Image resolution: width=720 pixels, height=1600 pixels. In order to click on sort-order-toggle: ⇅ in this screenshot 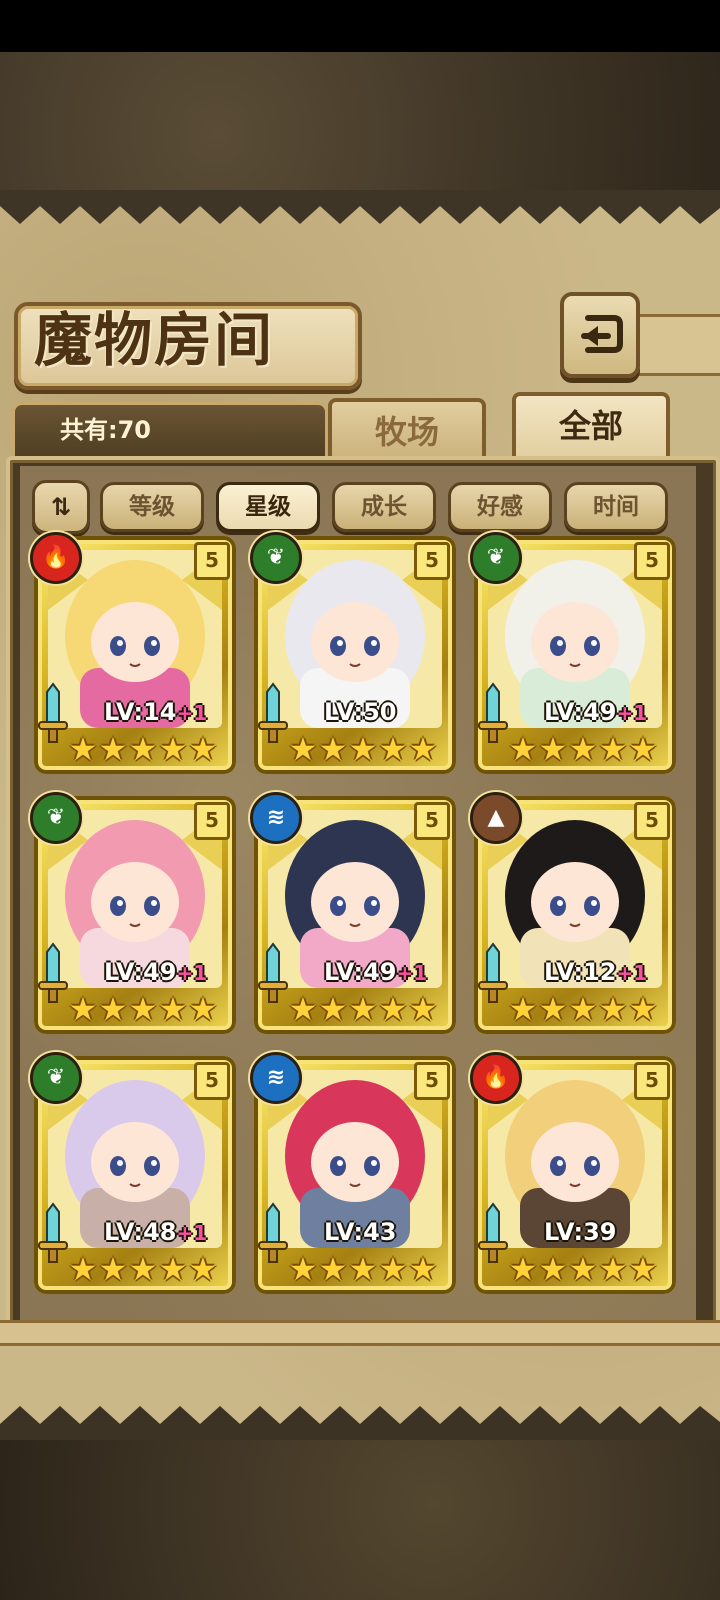, I will do `click(61, 507)`.